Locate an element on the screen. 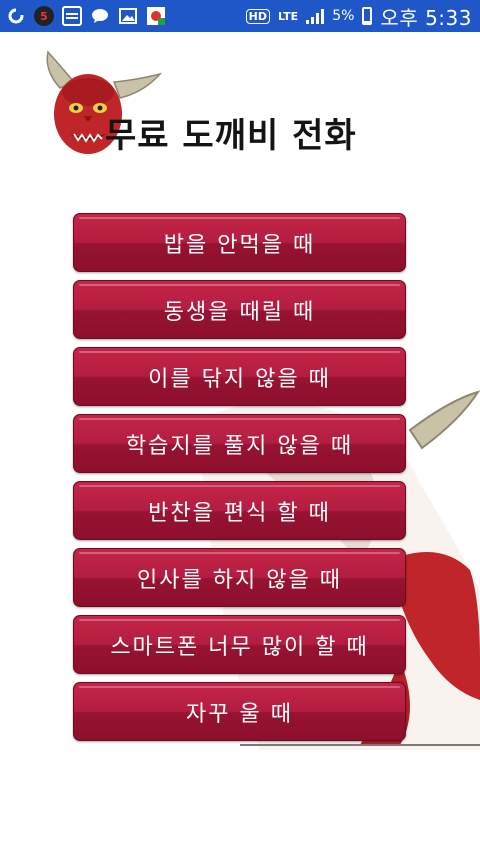  clock: 오후 5:33 is located at coordinates (426, 17).